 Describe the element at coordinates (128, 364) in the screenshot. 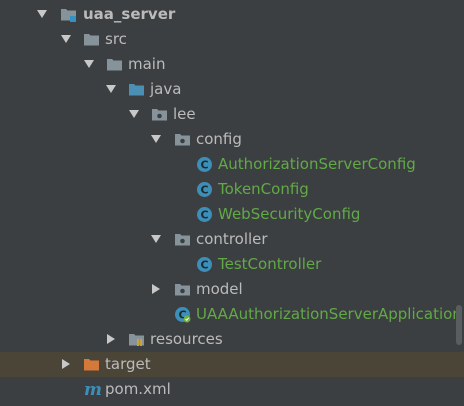

I see `tree-label: target` at that location.